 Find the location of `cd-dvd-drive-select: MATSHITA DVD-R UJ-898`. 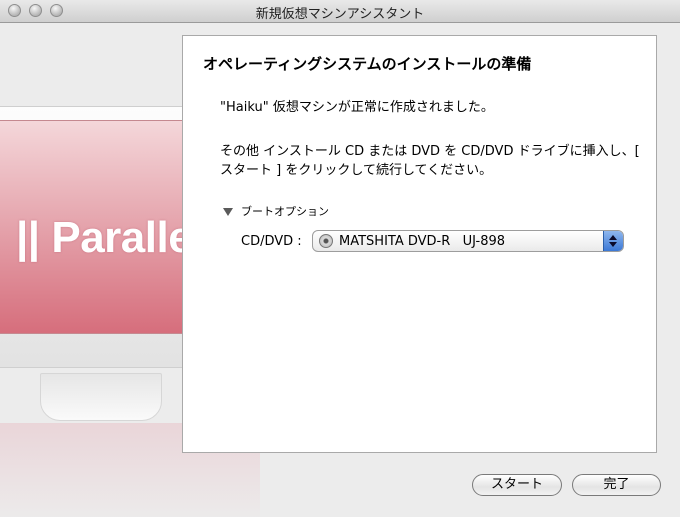

cd-dvd-drive-select: MATSHITA DVD-R UJ-898 is located at coordinates (468, 241).